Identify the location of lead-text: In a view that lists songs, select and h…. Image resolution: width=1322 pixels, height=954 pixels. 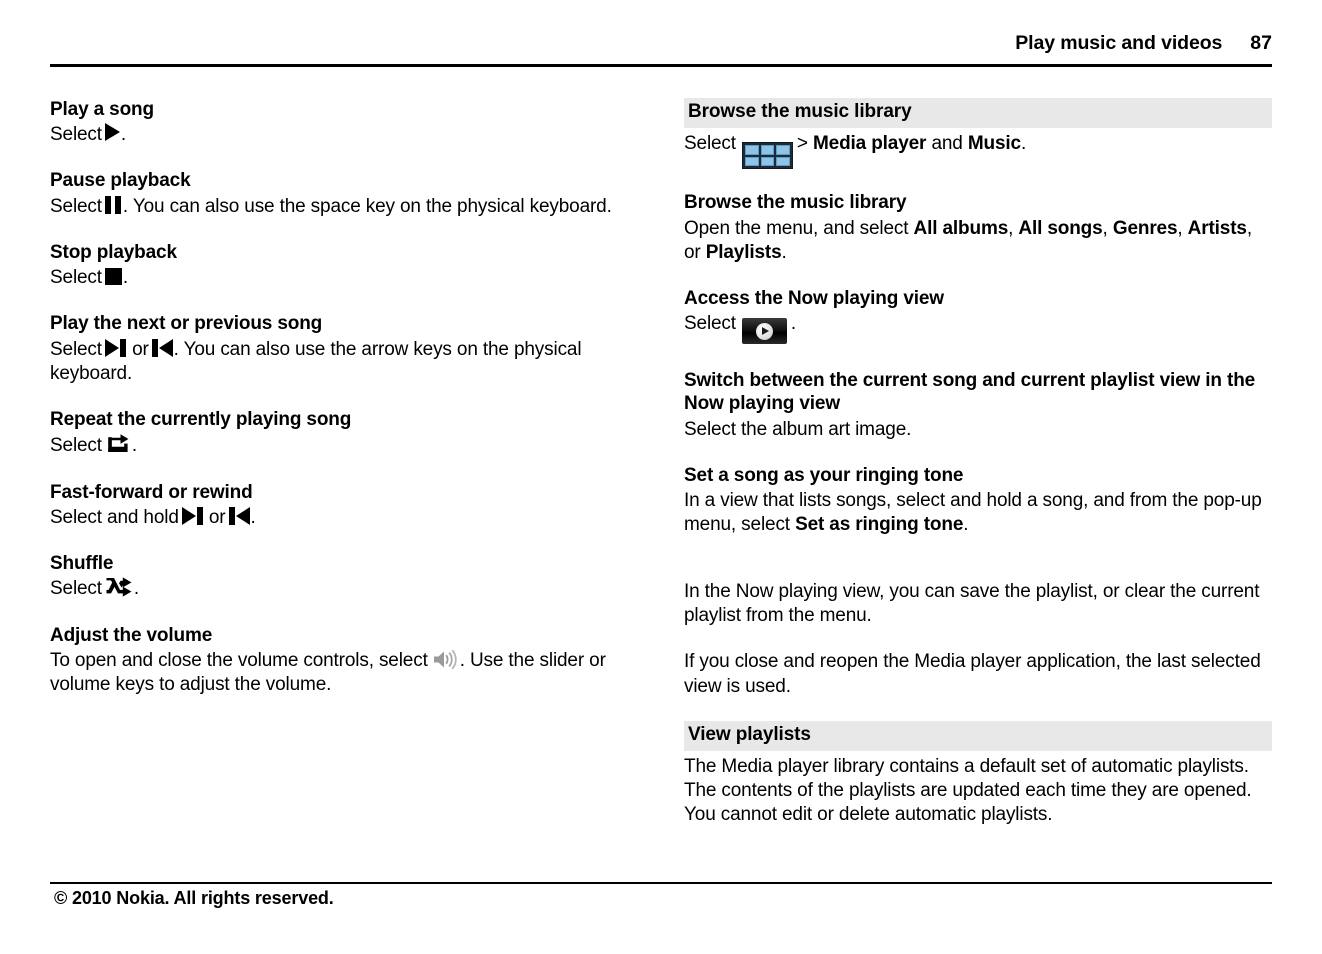
(973, 513).